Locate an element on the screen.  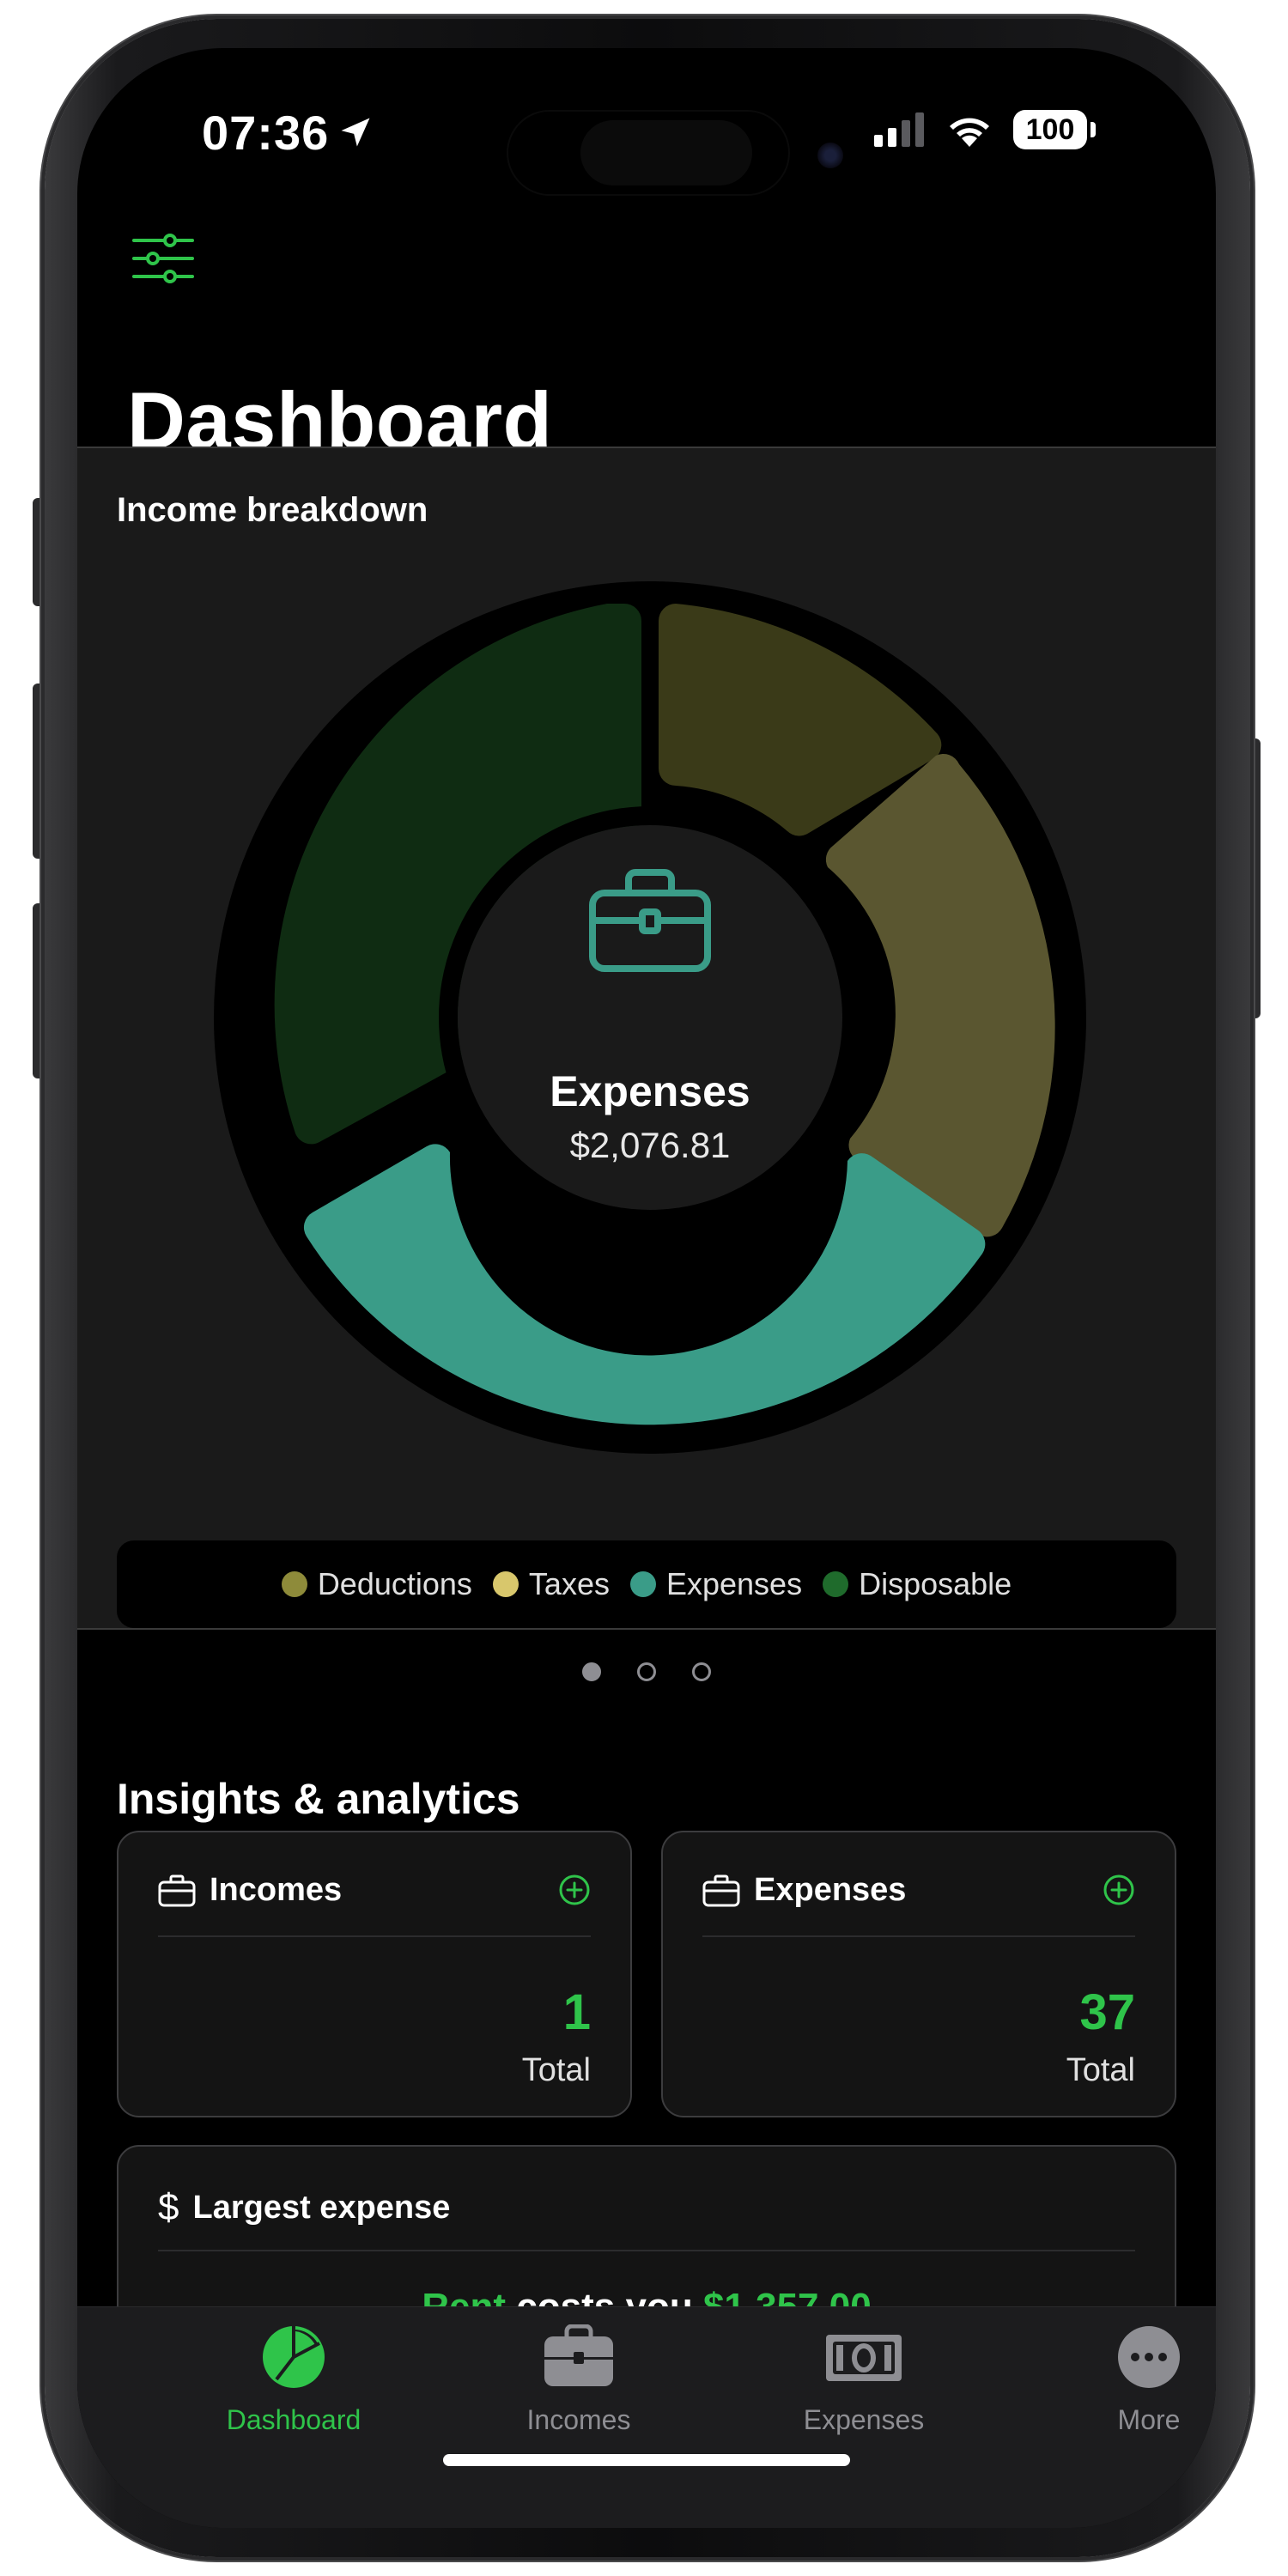
largest-expense-label: Largest expense is located at coordinates (322, 2207).